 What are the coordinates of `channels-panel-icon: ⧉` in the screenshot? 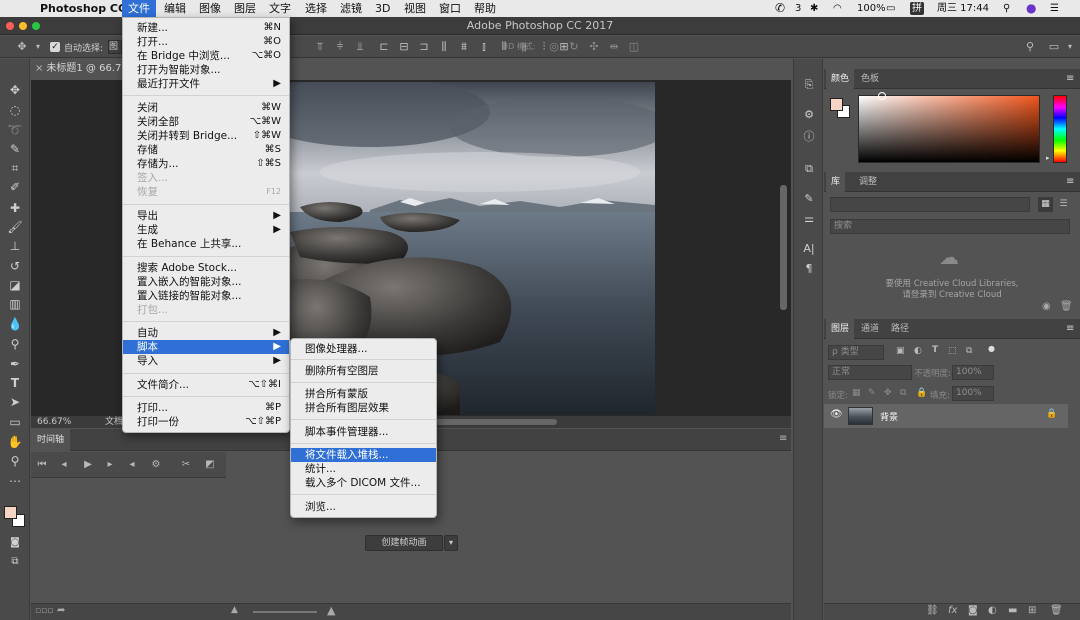 It's located at (809, 169).